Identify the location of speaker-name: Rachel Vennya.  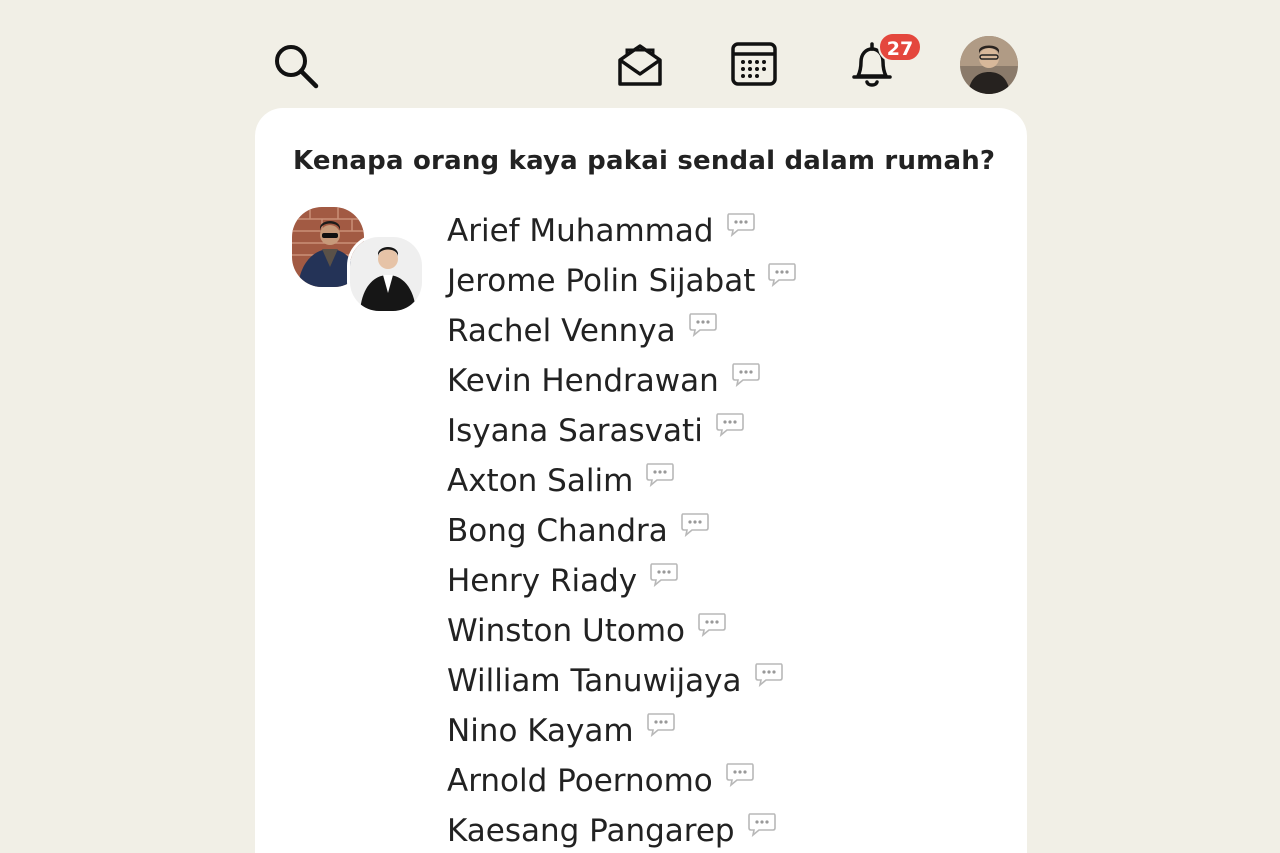
(561, 331).